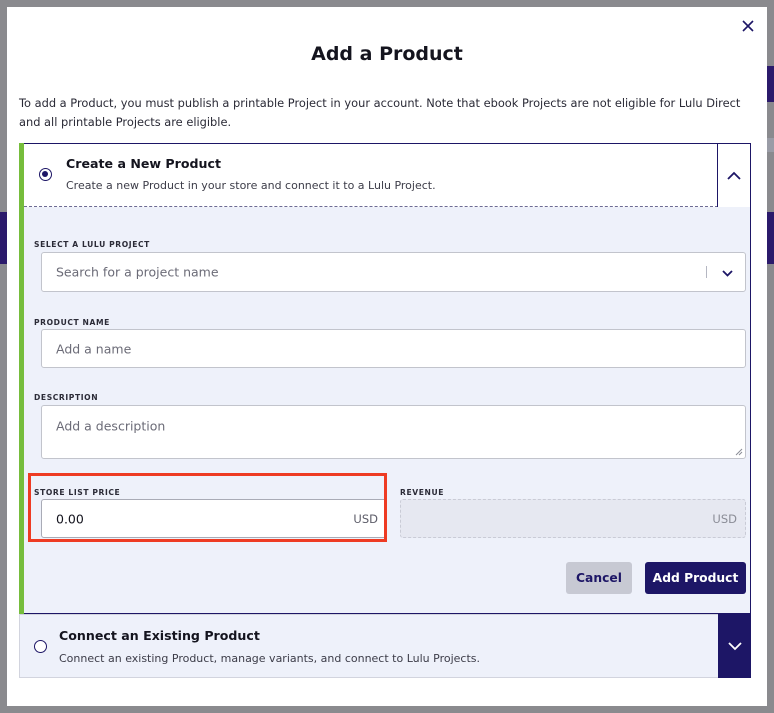 Image resolution: width=774 pixels, height=713 pixels. What do you see at coordinates (422, 492) in the screenshot?
I see `revenue-label: REVENUE` at bounding box center [422, 492].